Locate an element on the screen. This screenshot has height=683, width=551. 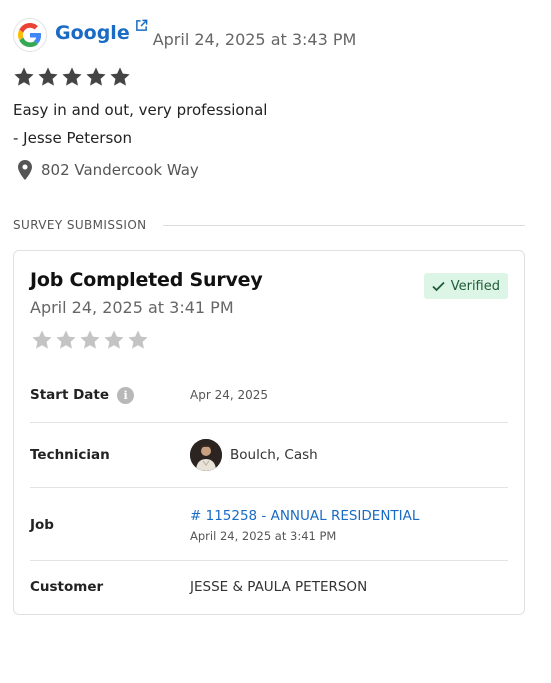
customer-row: Customer JESSE & PAULA PETERSON is located at coordinates (269, 587).